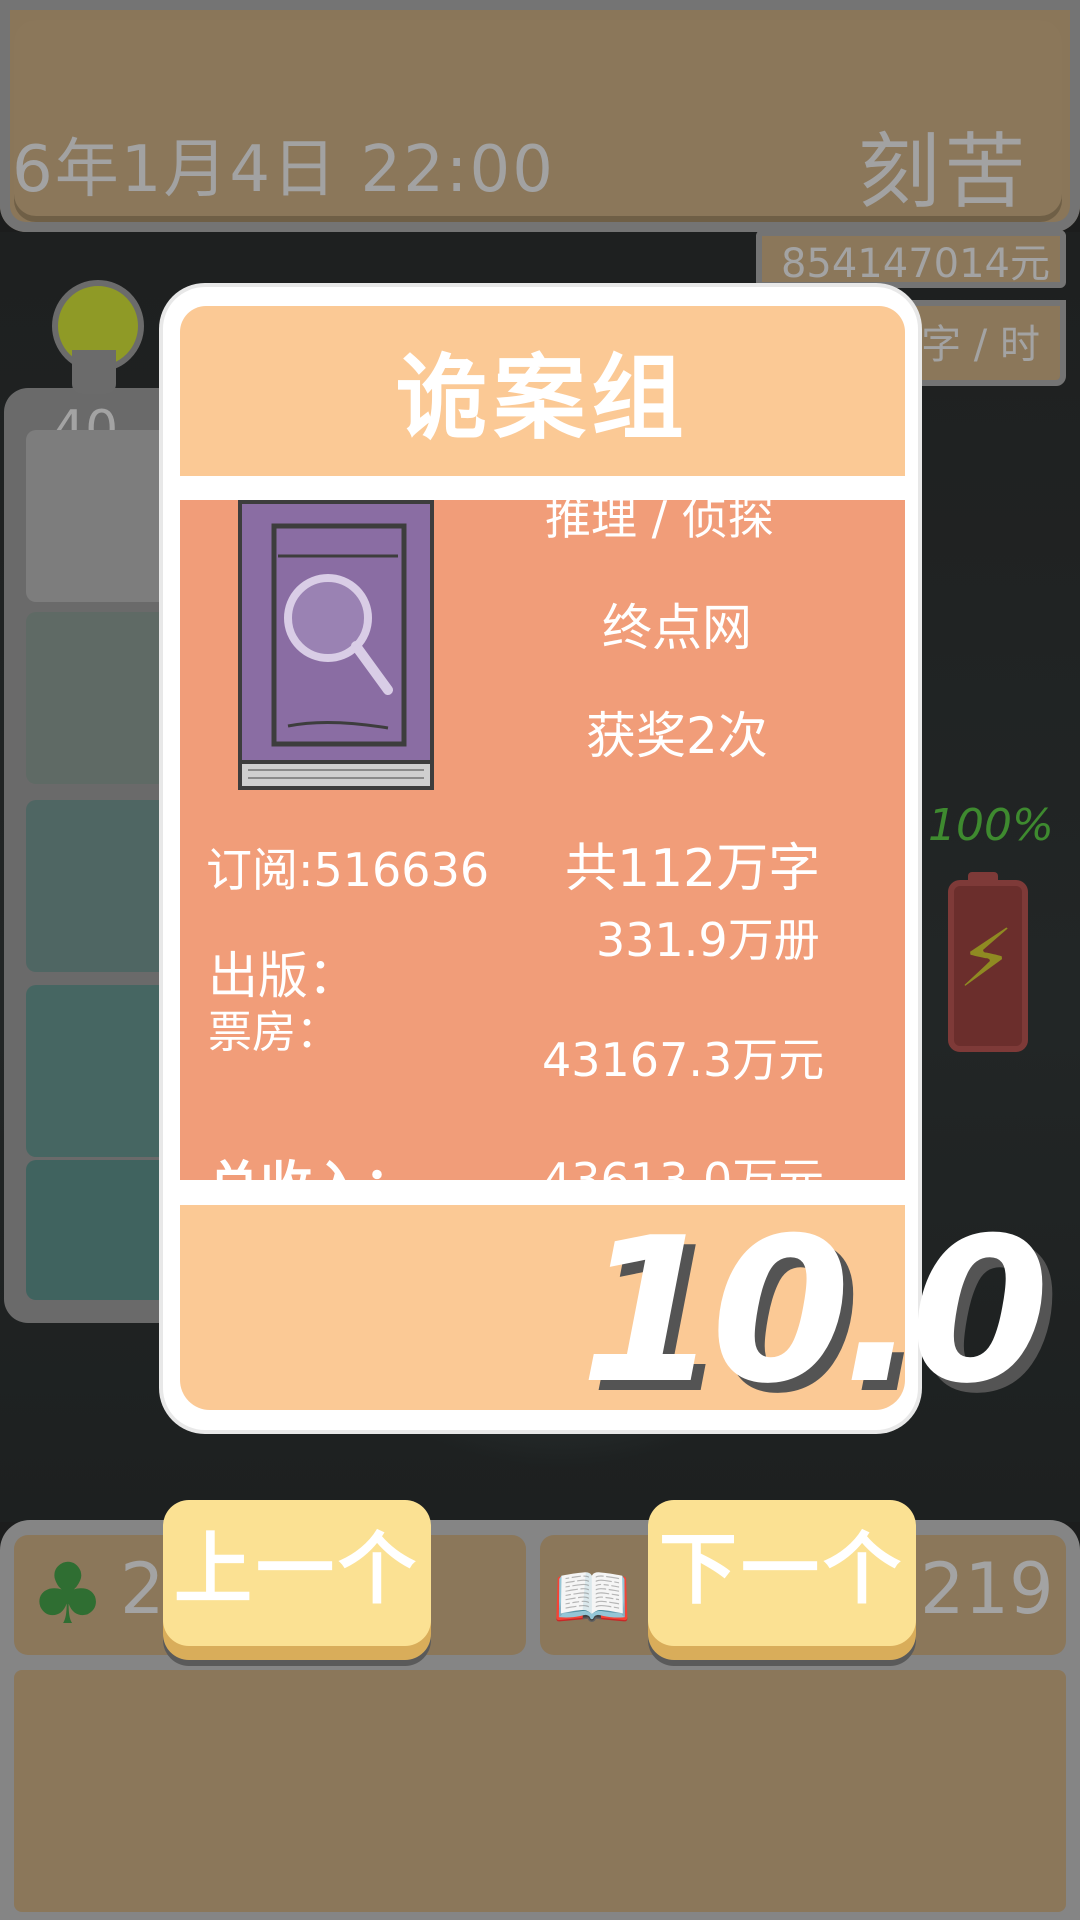 The image size is (1080, 1920). I want to click on publish-value: 331.9万册, so click(708, 940).